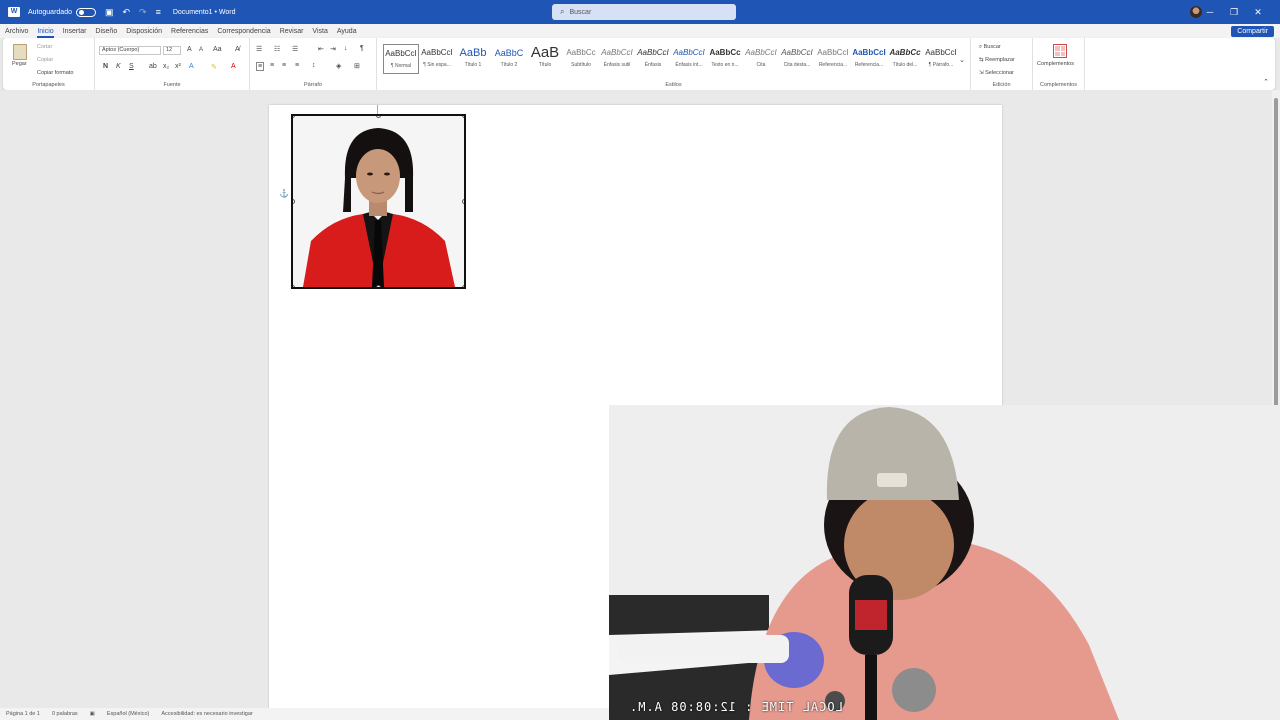 Image resolution: width=1280 pixels, height=720 pixels. What do you see at coordinates (153, 66) in the screenshot?
I see `strikethrough-icon: ab` at bounding box center [153, 66].